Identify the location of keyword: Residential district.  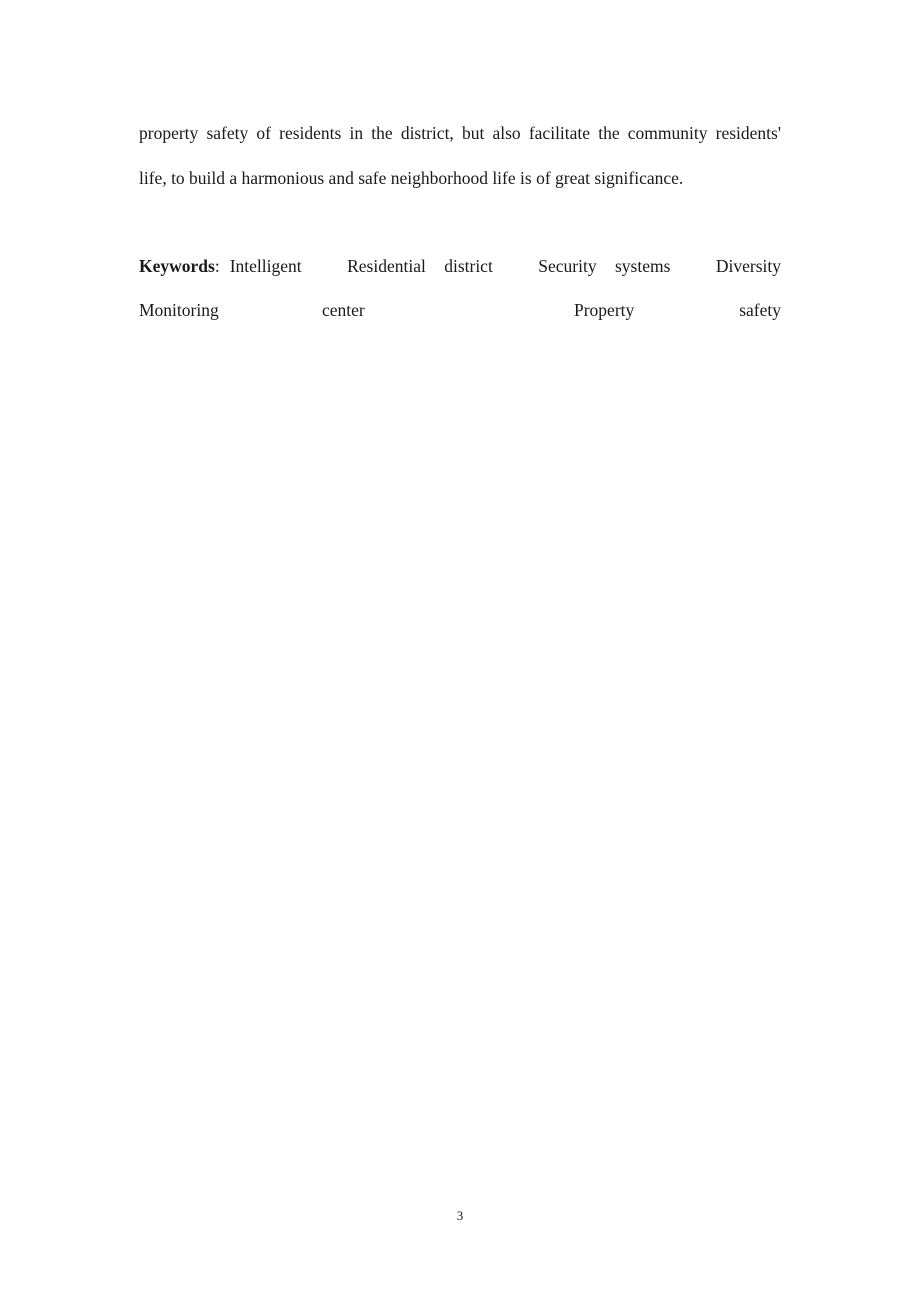
(420, 266).